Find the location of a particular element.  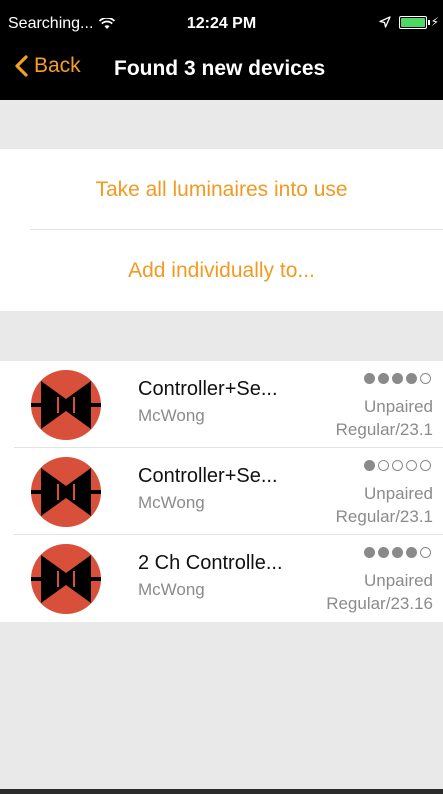

status-time: 12:24 PM is located at coordinates (221, 23).